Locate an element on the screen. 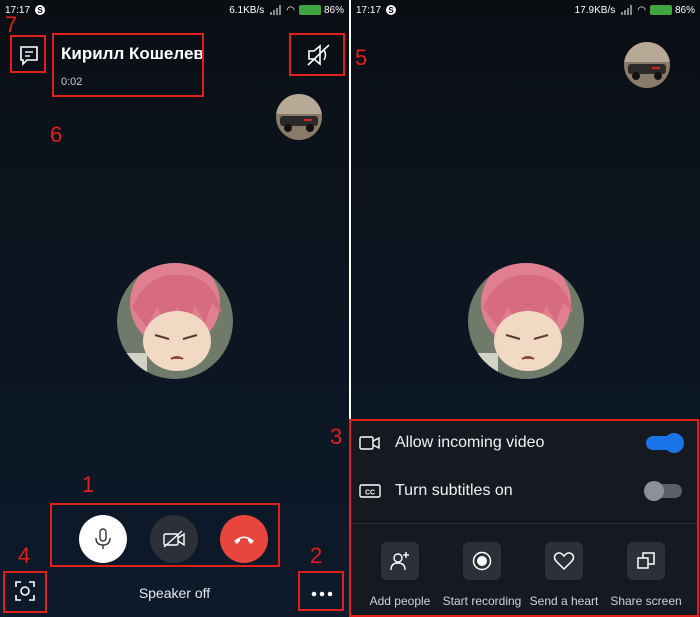  annotation-number-7: 7 is located at coordinates (11, 24).